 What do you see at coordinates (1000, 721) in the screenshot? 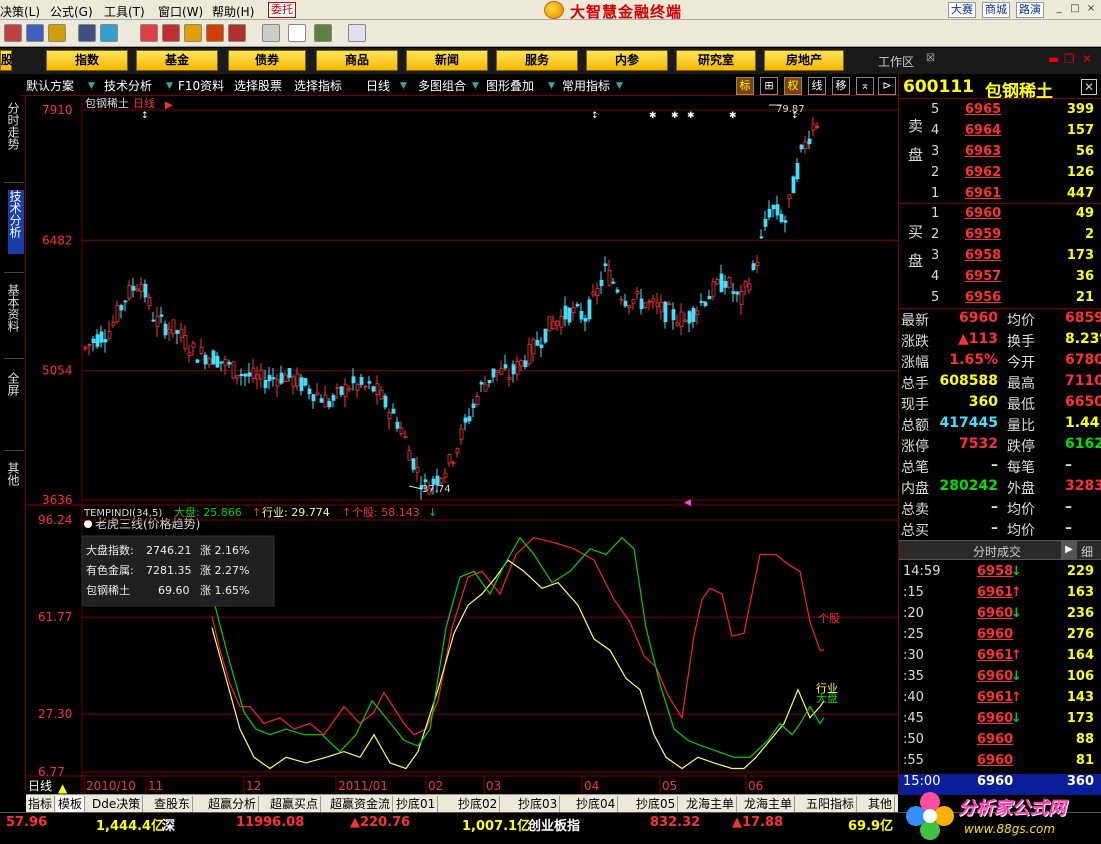
I see `tick-row: :45 6960 ↓ 173` at bounding box center [1000, 721].